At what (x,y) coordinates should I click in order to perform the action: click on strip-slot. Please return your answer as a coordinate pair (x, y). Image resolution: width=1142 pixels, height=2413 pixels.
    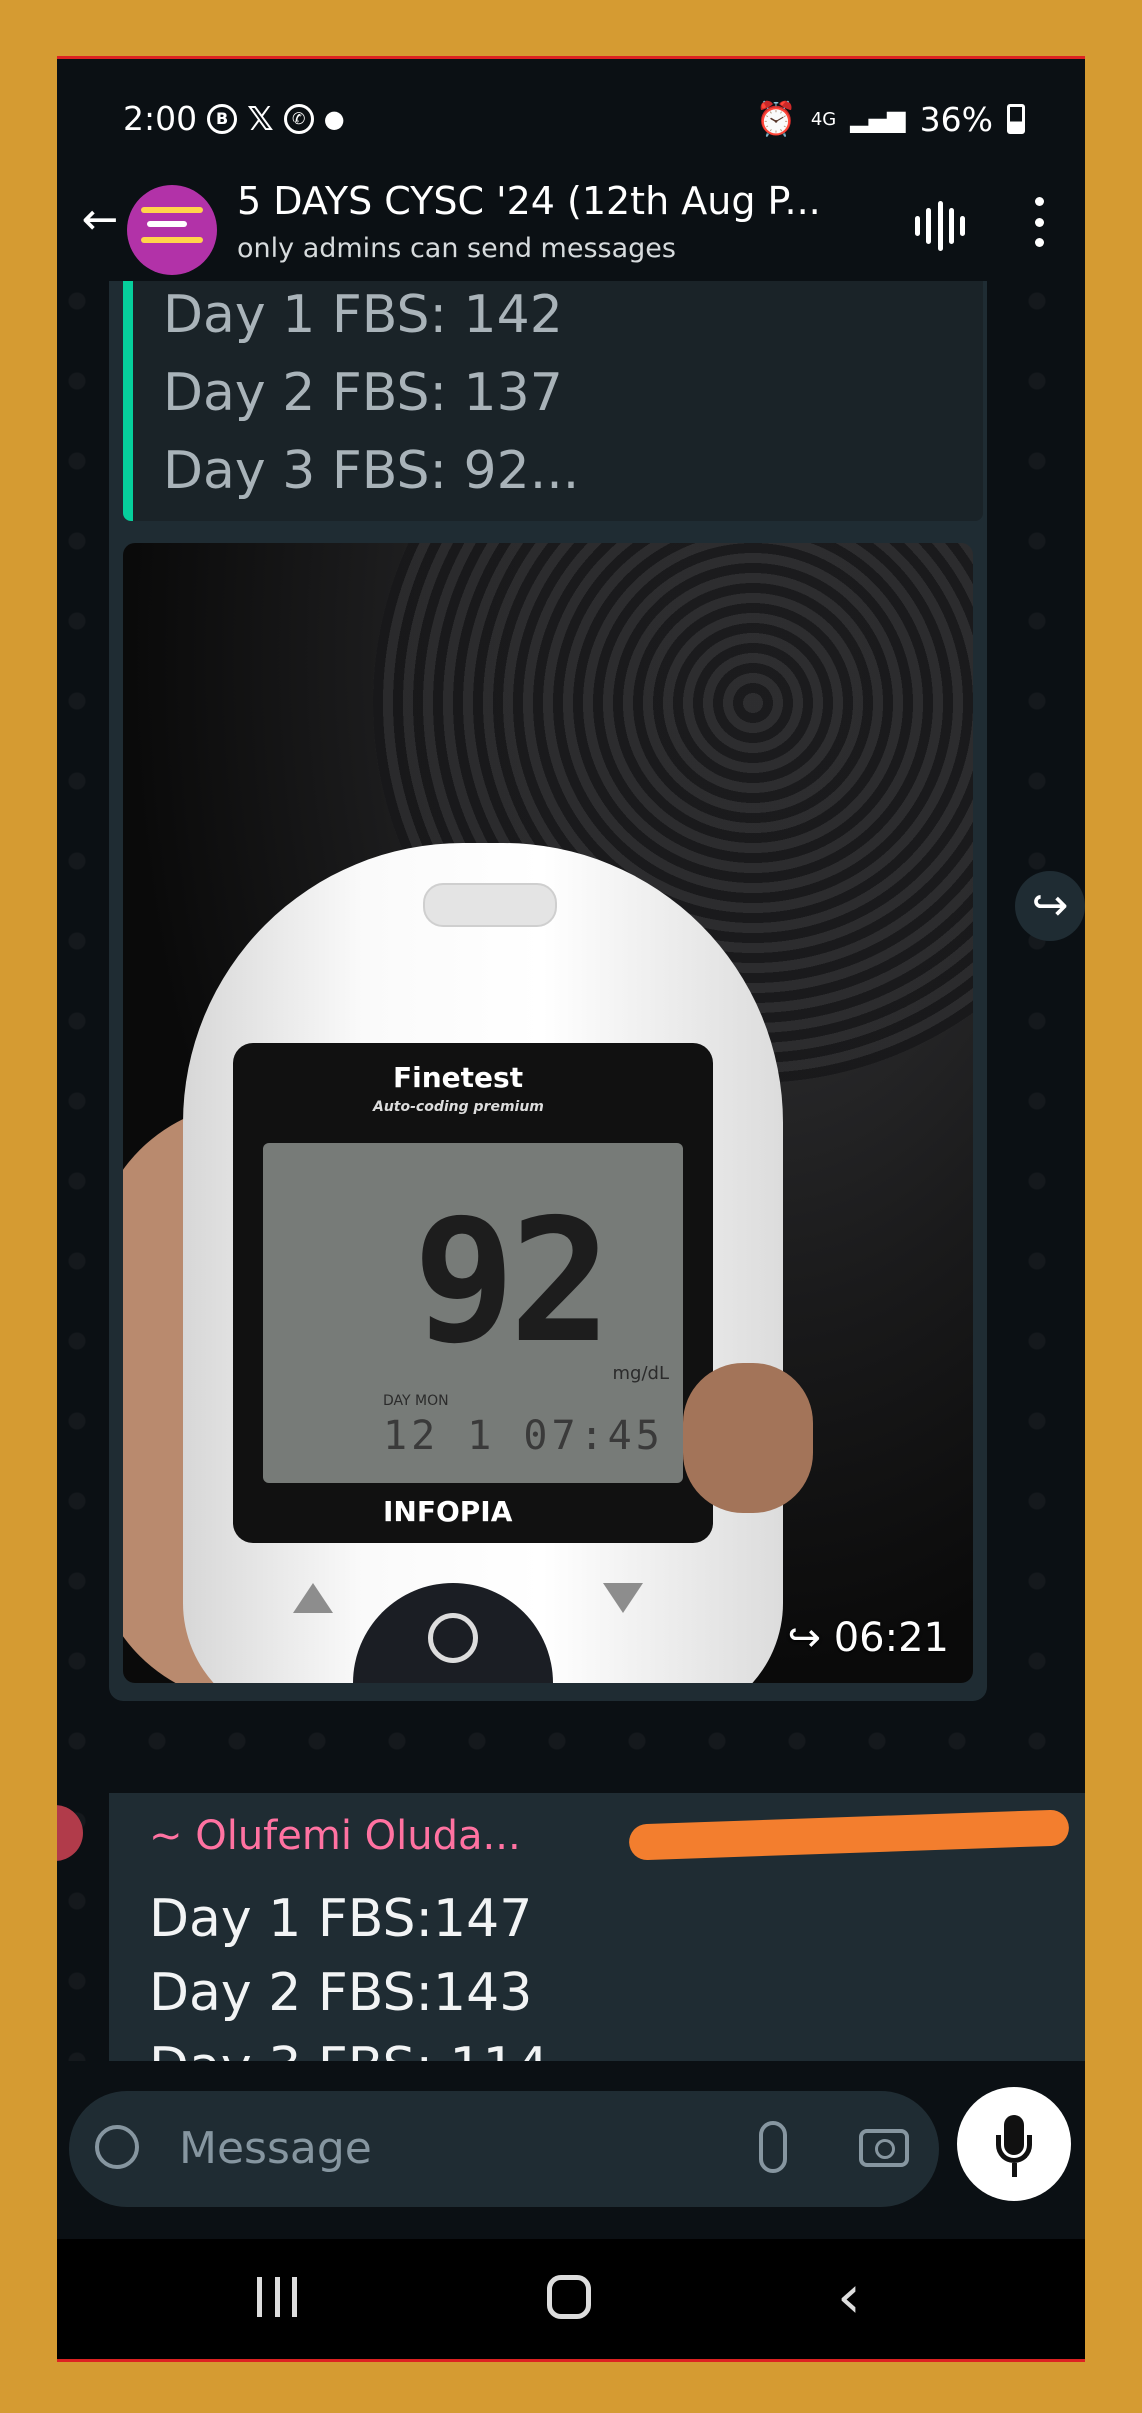
    Looking at the image, I should click on (490, 905).